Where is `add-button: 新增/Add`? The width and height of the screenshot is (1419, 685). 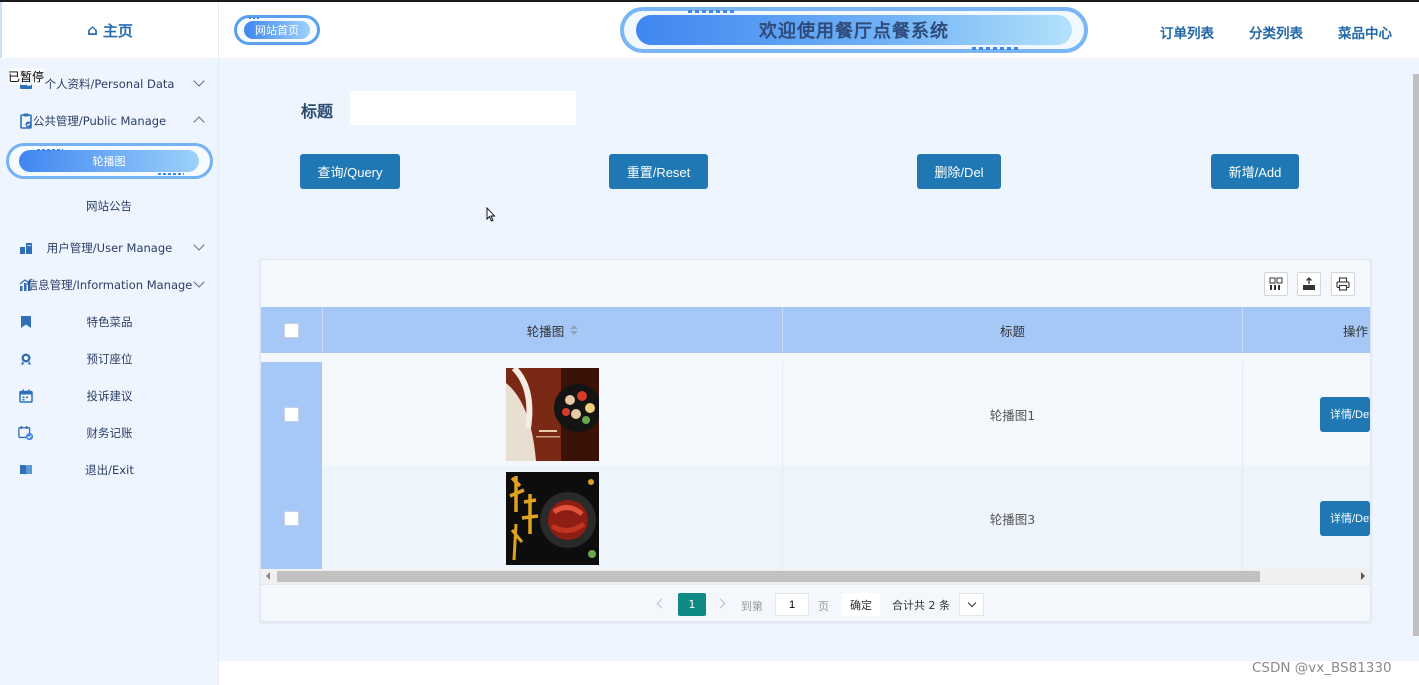
add-button: 新增/Add is located at coordinates (1255, 171).